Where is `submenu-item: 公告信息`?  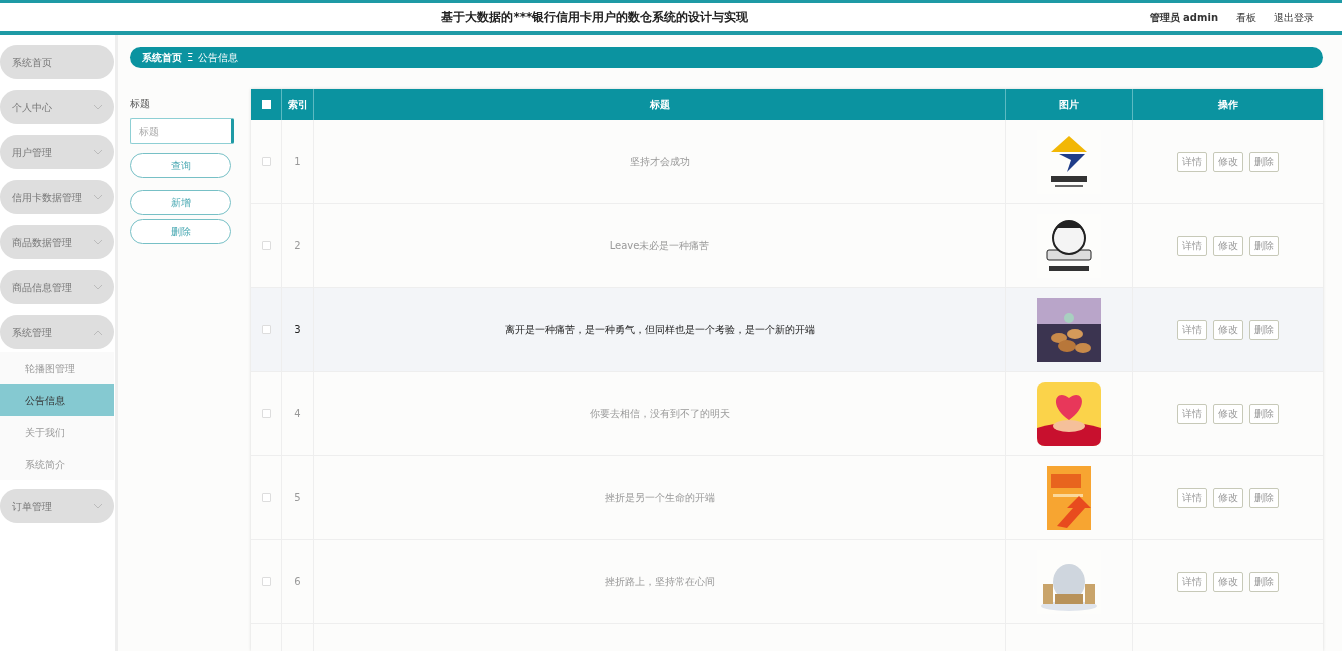
submenu-item: 公告信息 is located at coordinates (57, 400).